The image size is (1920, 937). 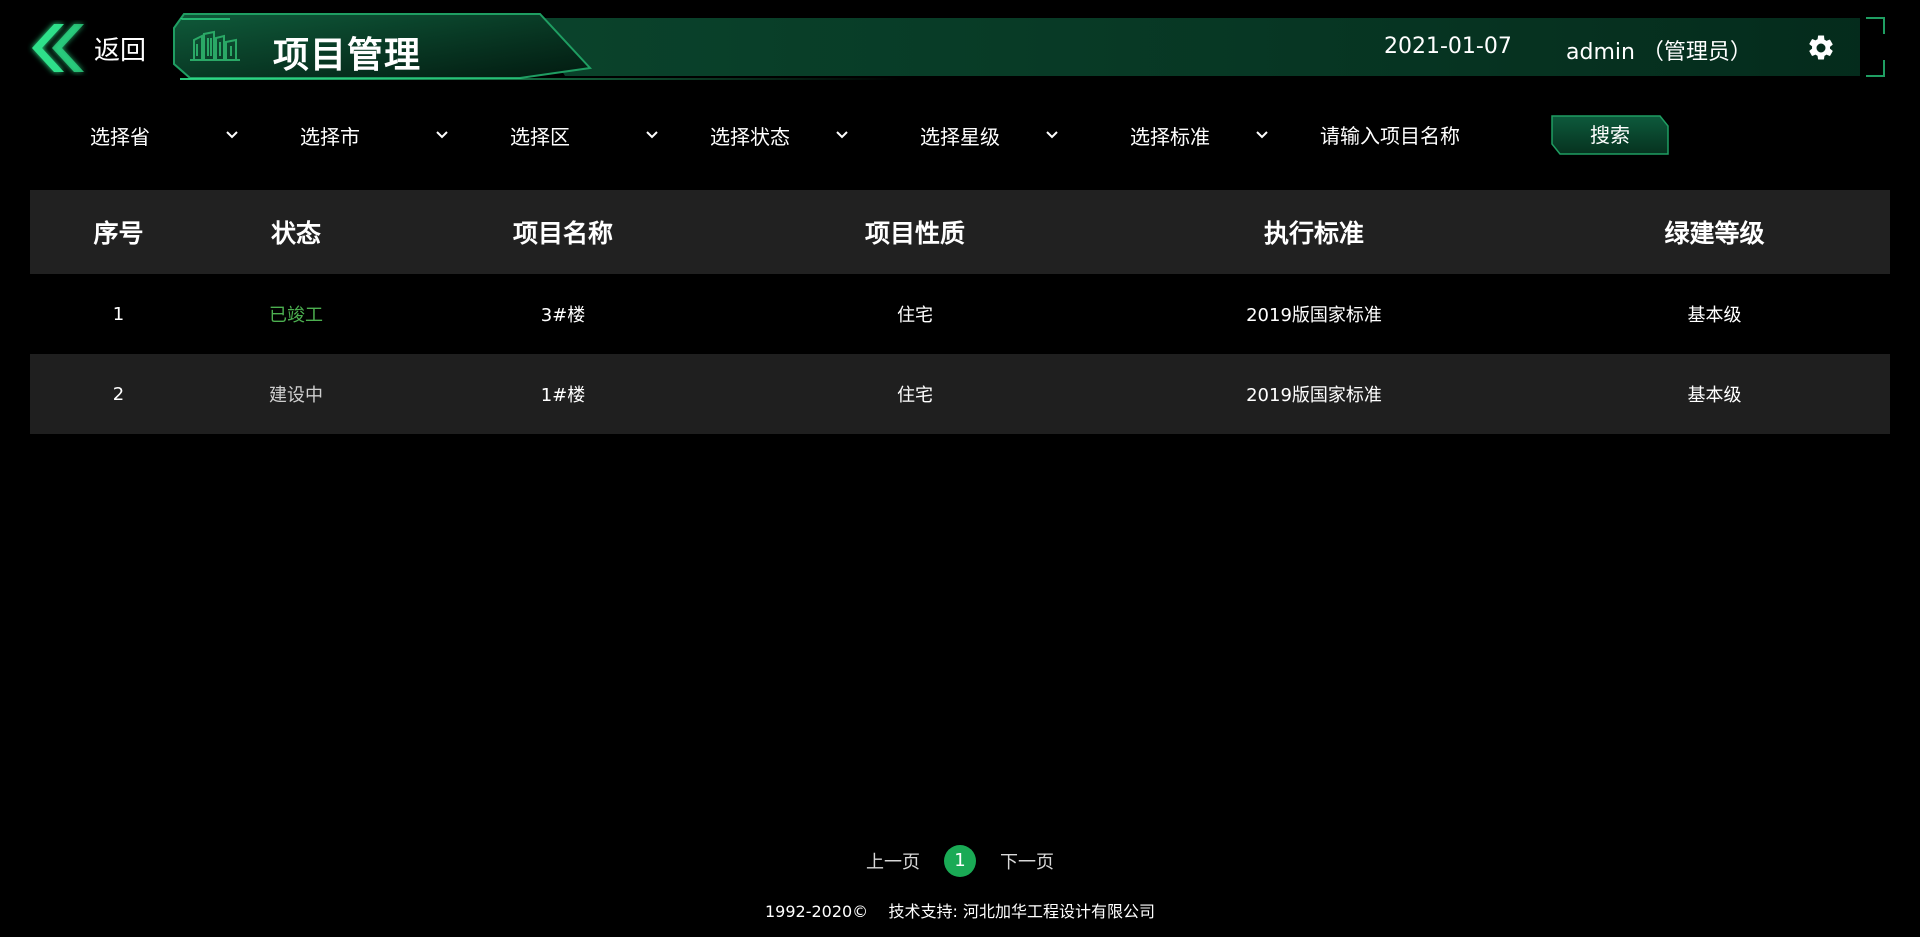 What do you see at coordinates (1875, 47) in the screenshot?
I see `corner-bracket-decoration` at bounding box center [1875, 47].